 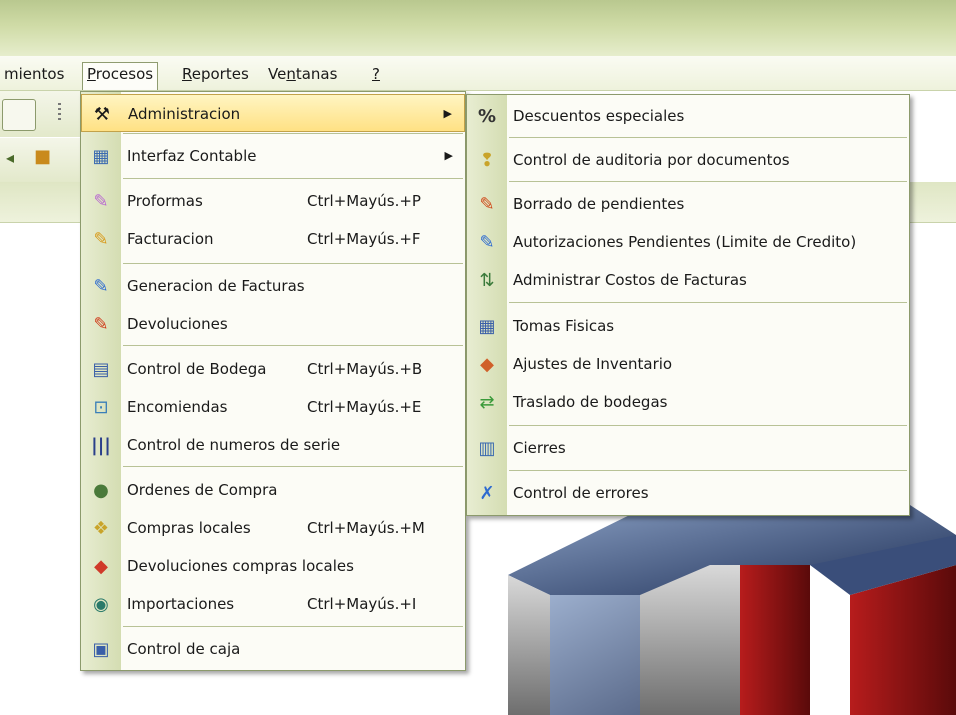 What do you see at coordinates (688, 493) in the screenshot?
I see `menu-item-control-errores: ✗ Control de errores` at bounding box center [688, 493].